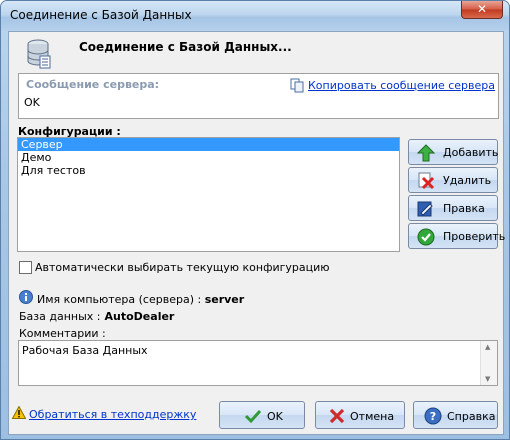 Image resolution: width=510 pixels, height=440 pixels. I want to click on add-button-label: Добавить, so click(471, 152).